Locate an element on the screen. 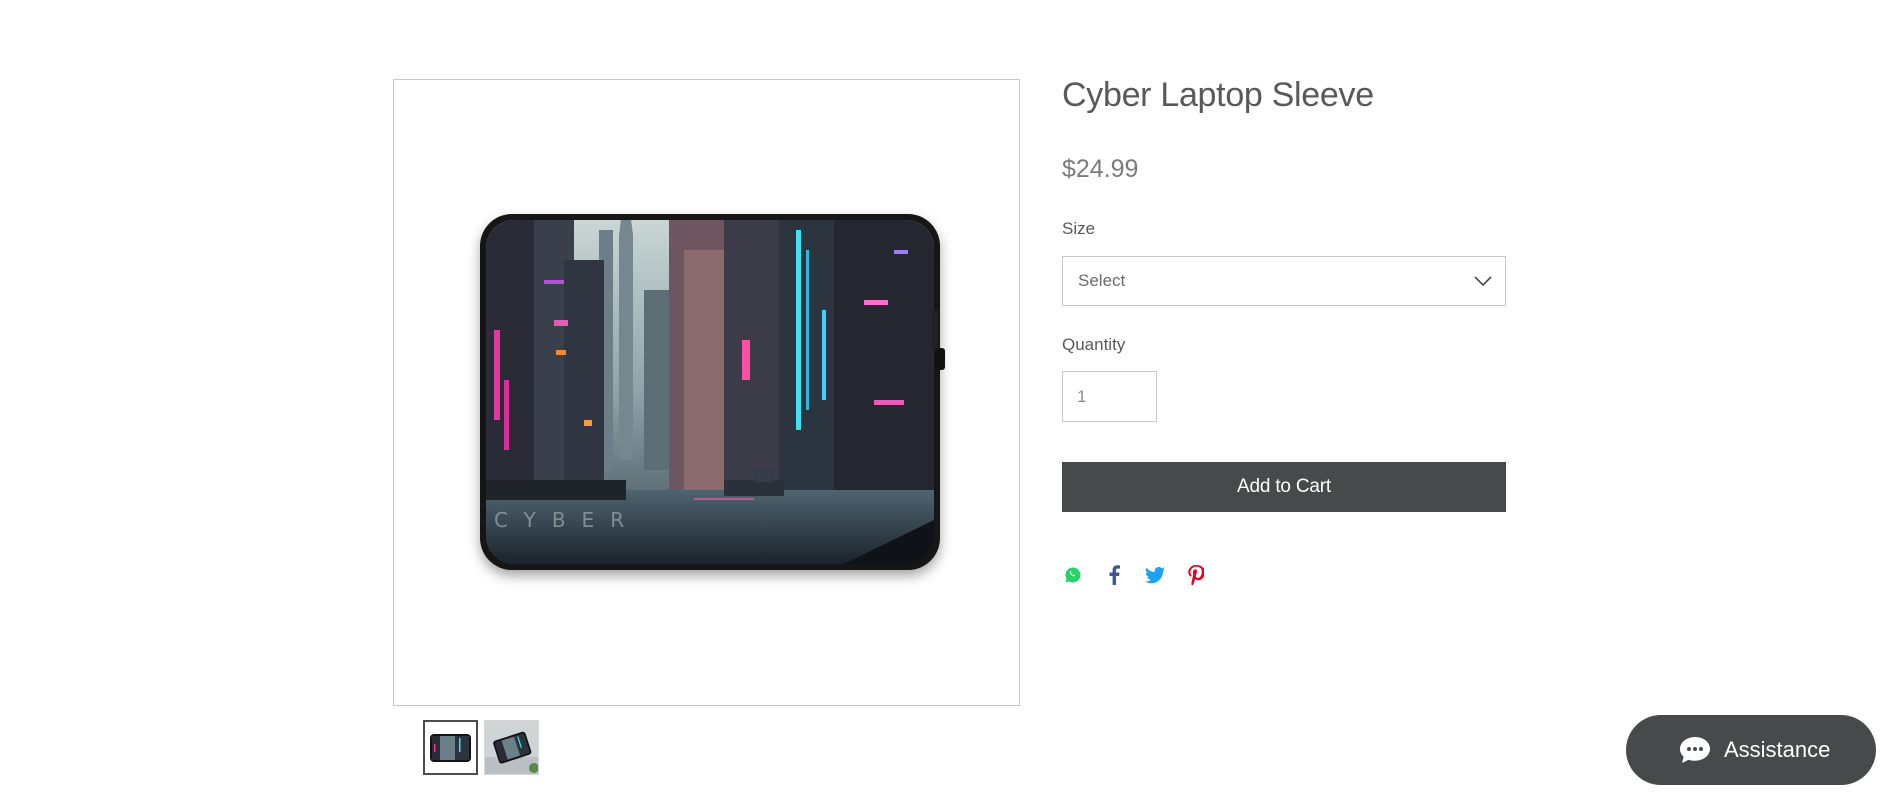 The image size is (1899, 808). share-bar is located at coordinates (1144, 575).